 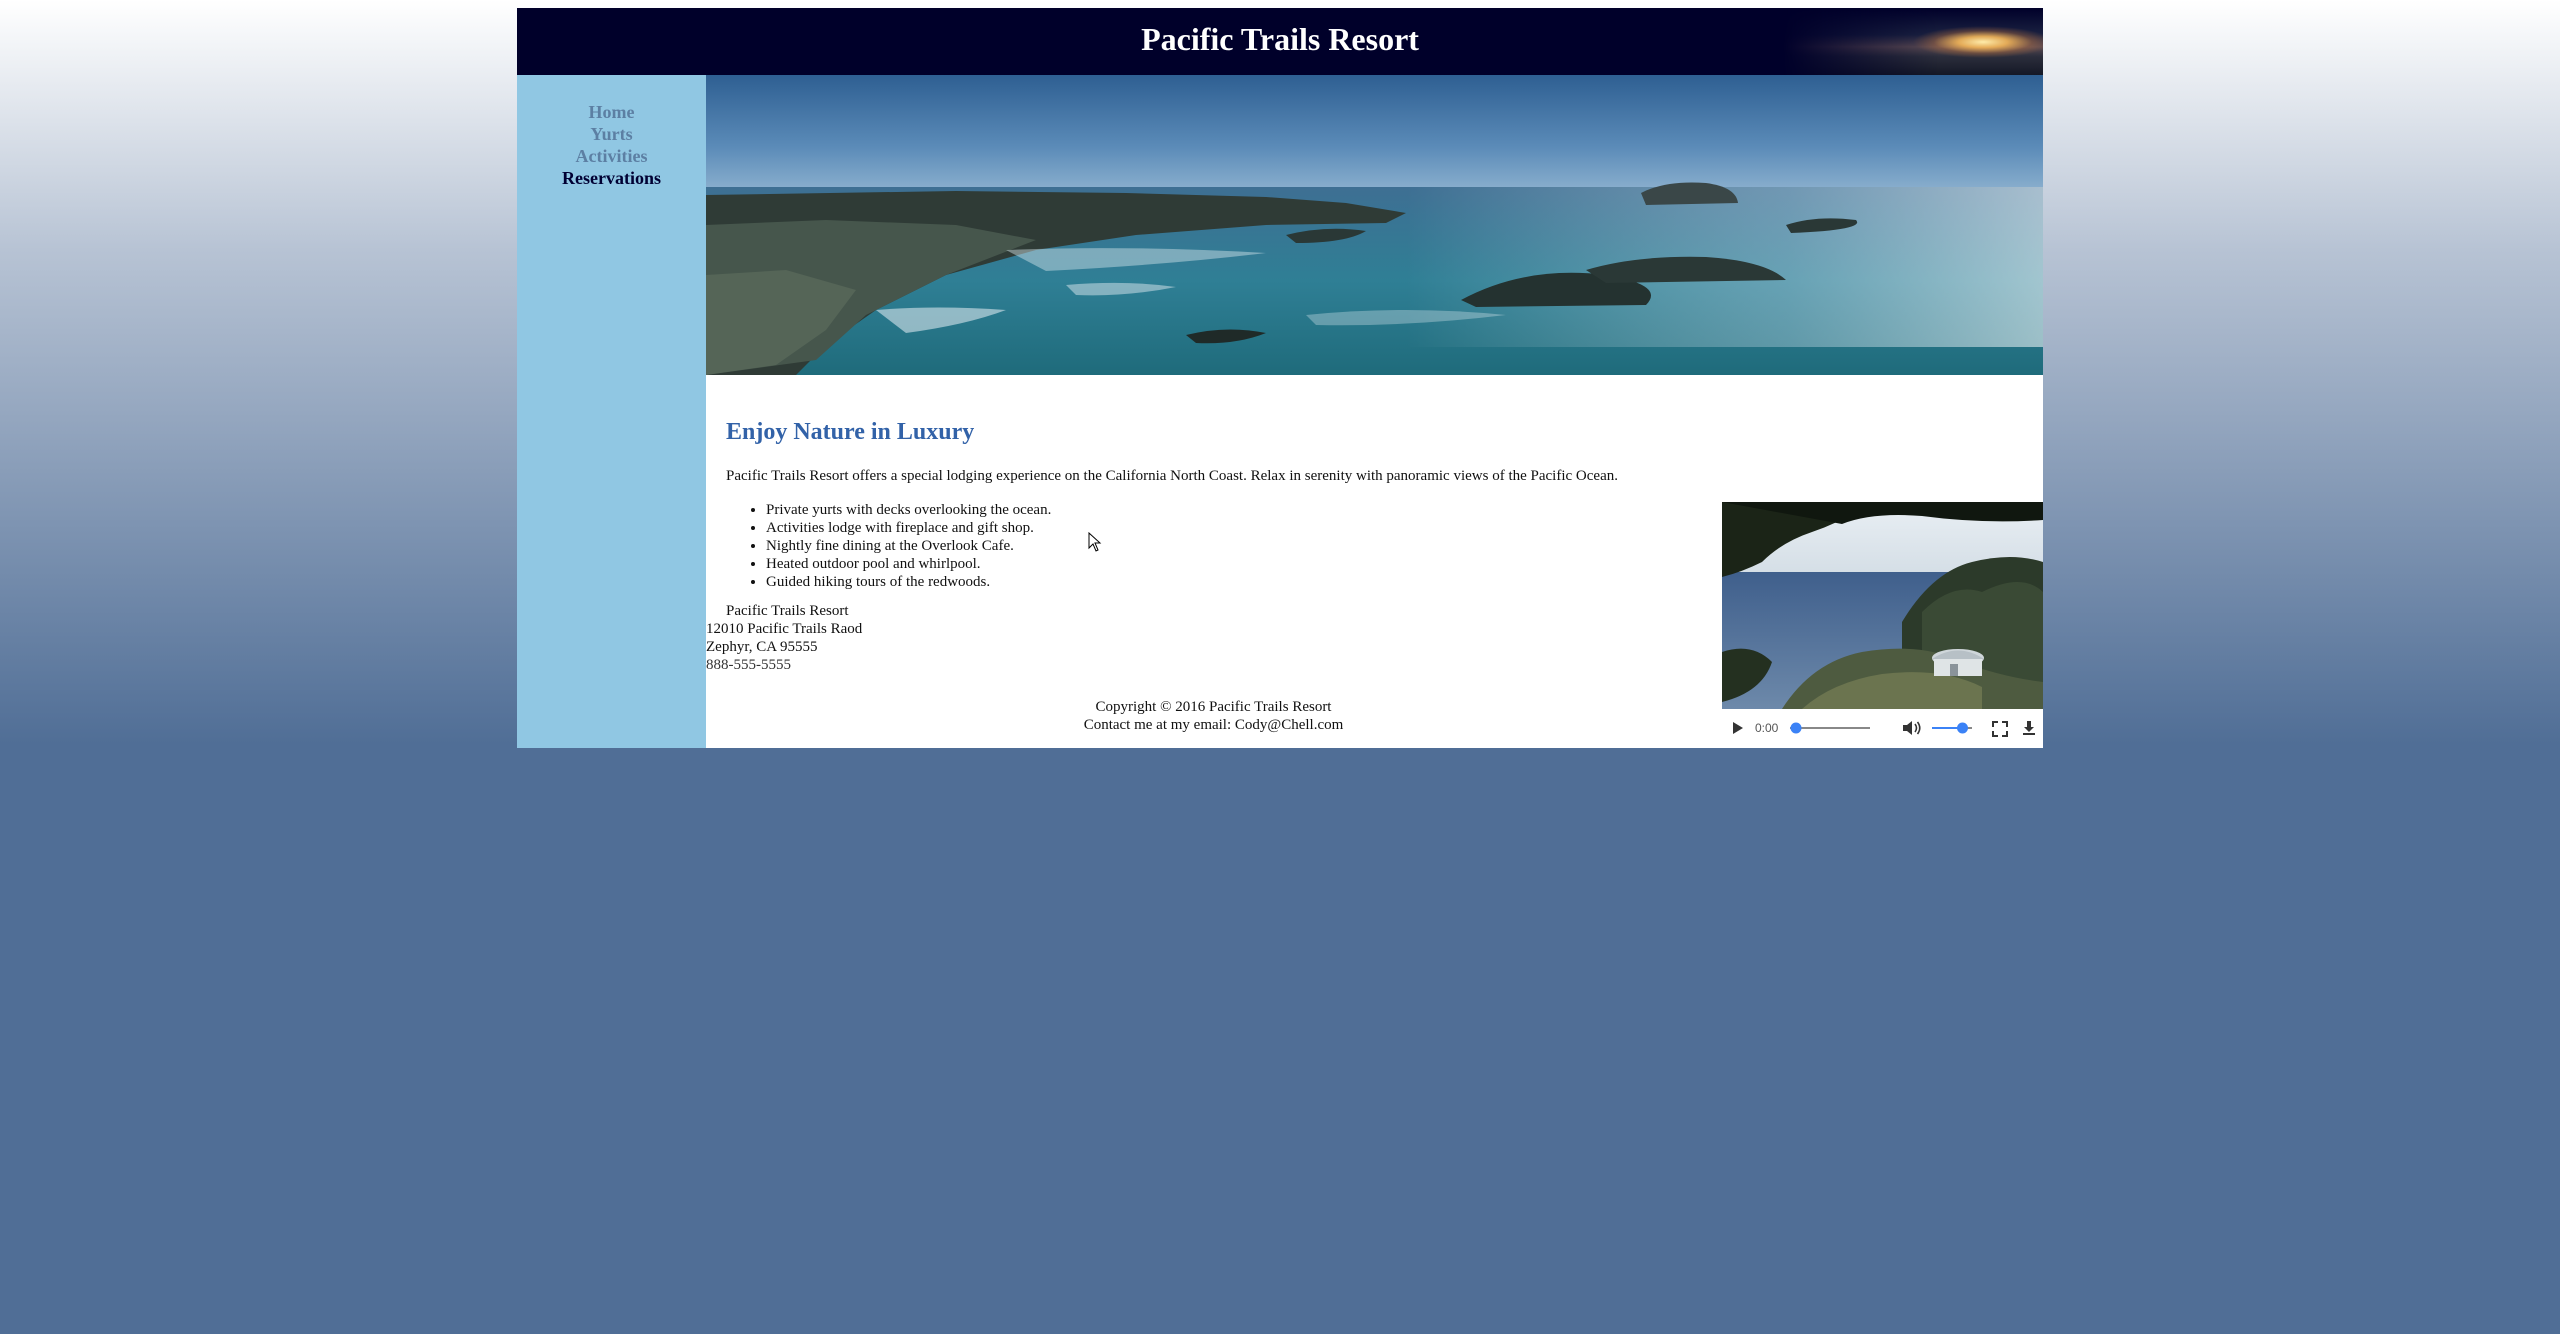 I want to click on nav-item-activities: Activities, so click(x=611, y=156).